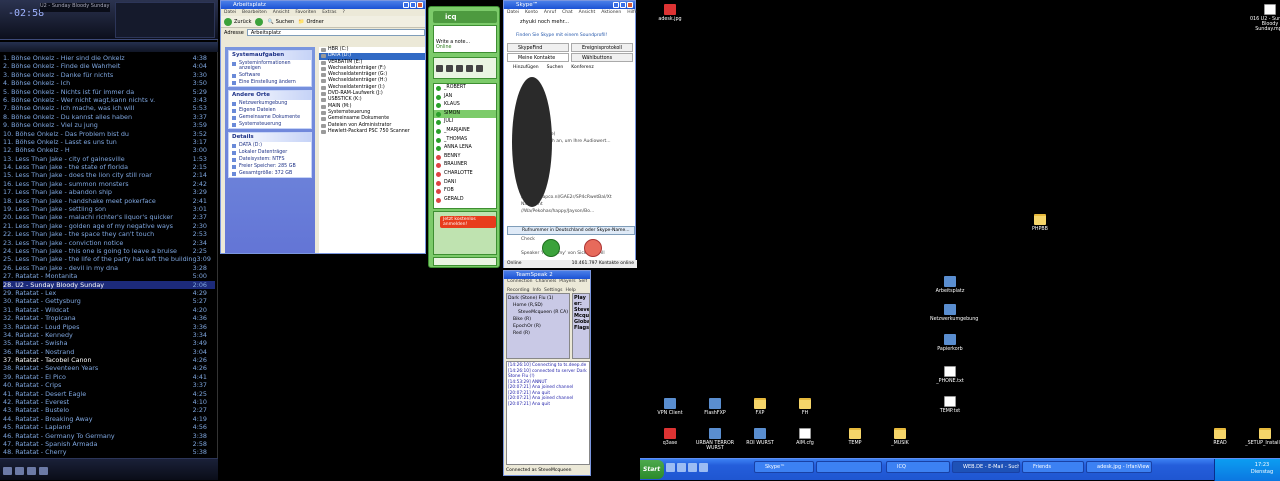 Image resolution: width=1280 pixels, height=481 pixels. What do you see at coordinates (670, 13) in the screenshot?
I see `desktop-icon: adesk.jpg` at bounding box center [670, 13].